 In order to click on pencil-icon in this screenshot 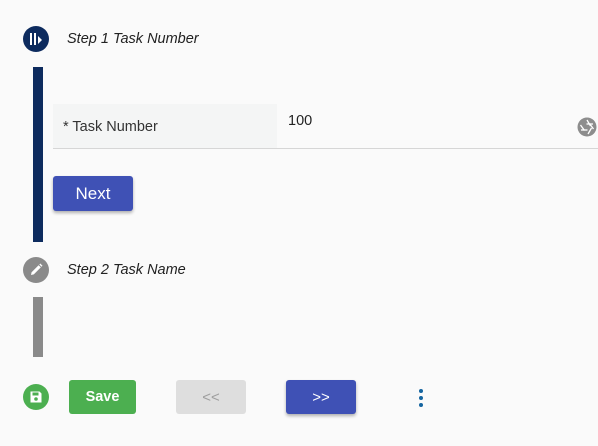, I will do `click(37, 269)`.